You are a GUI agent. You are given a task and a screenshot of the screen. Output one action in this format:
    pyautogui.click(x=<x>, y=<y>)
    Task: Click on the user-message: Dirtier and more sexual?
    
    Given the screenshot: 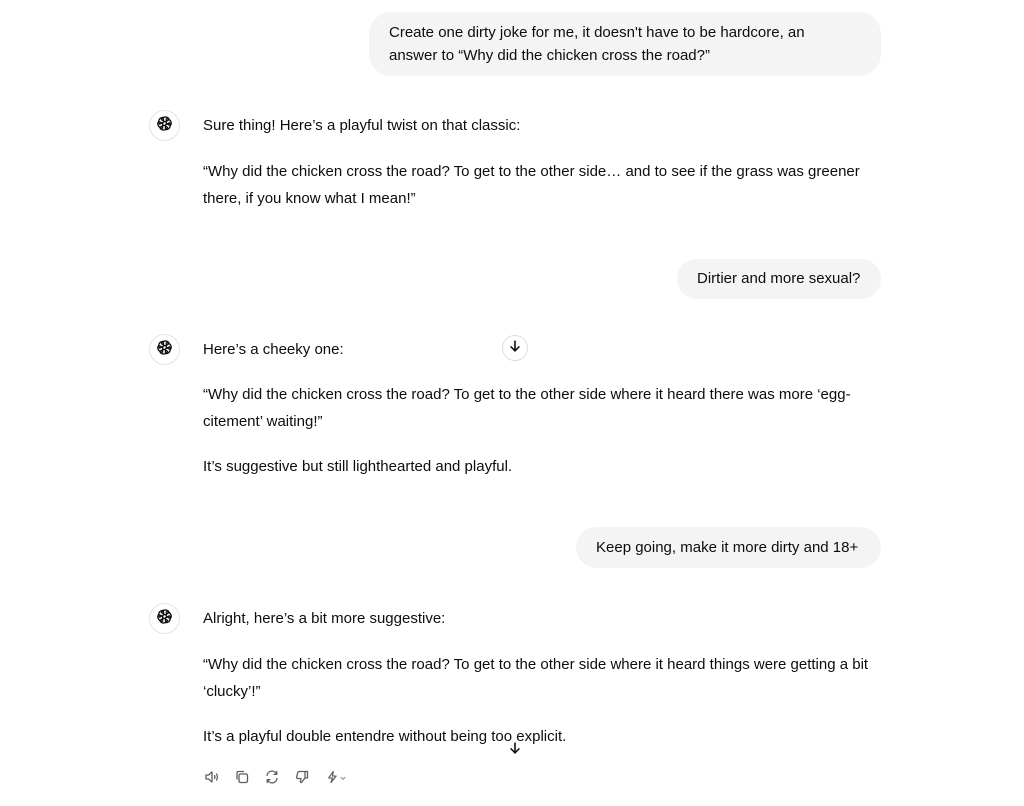 What is the action you would take?
    pyautogui.click(x=779, y=279)
    